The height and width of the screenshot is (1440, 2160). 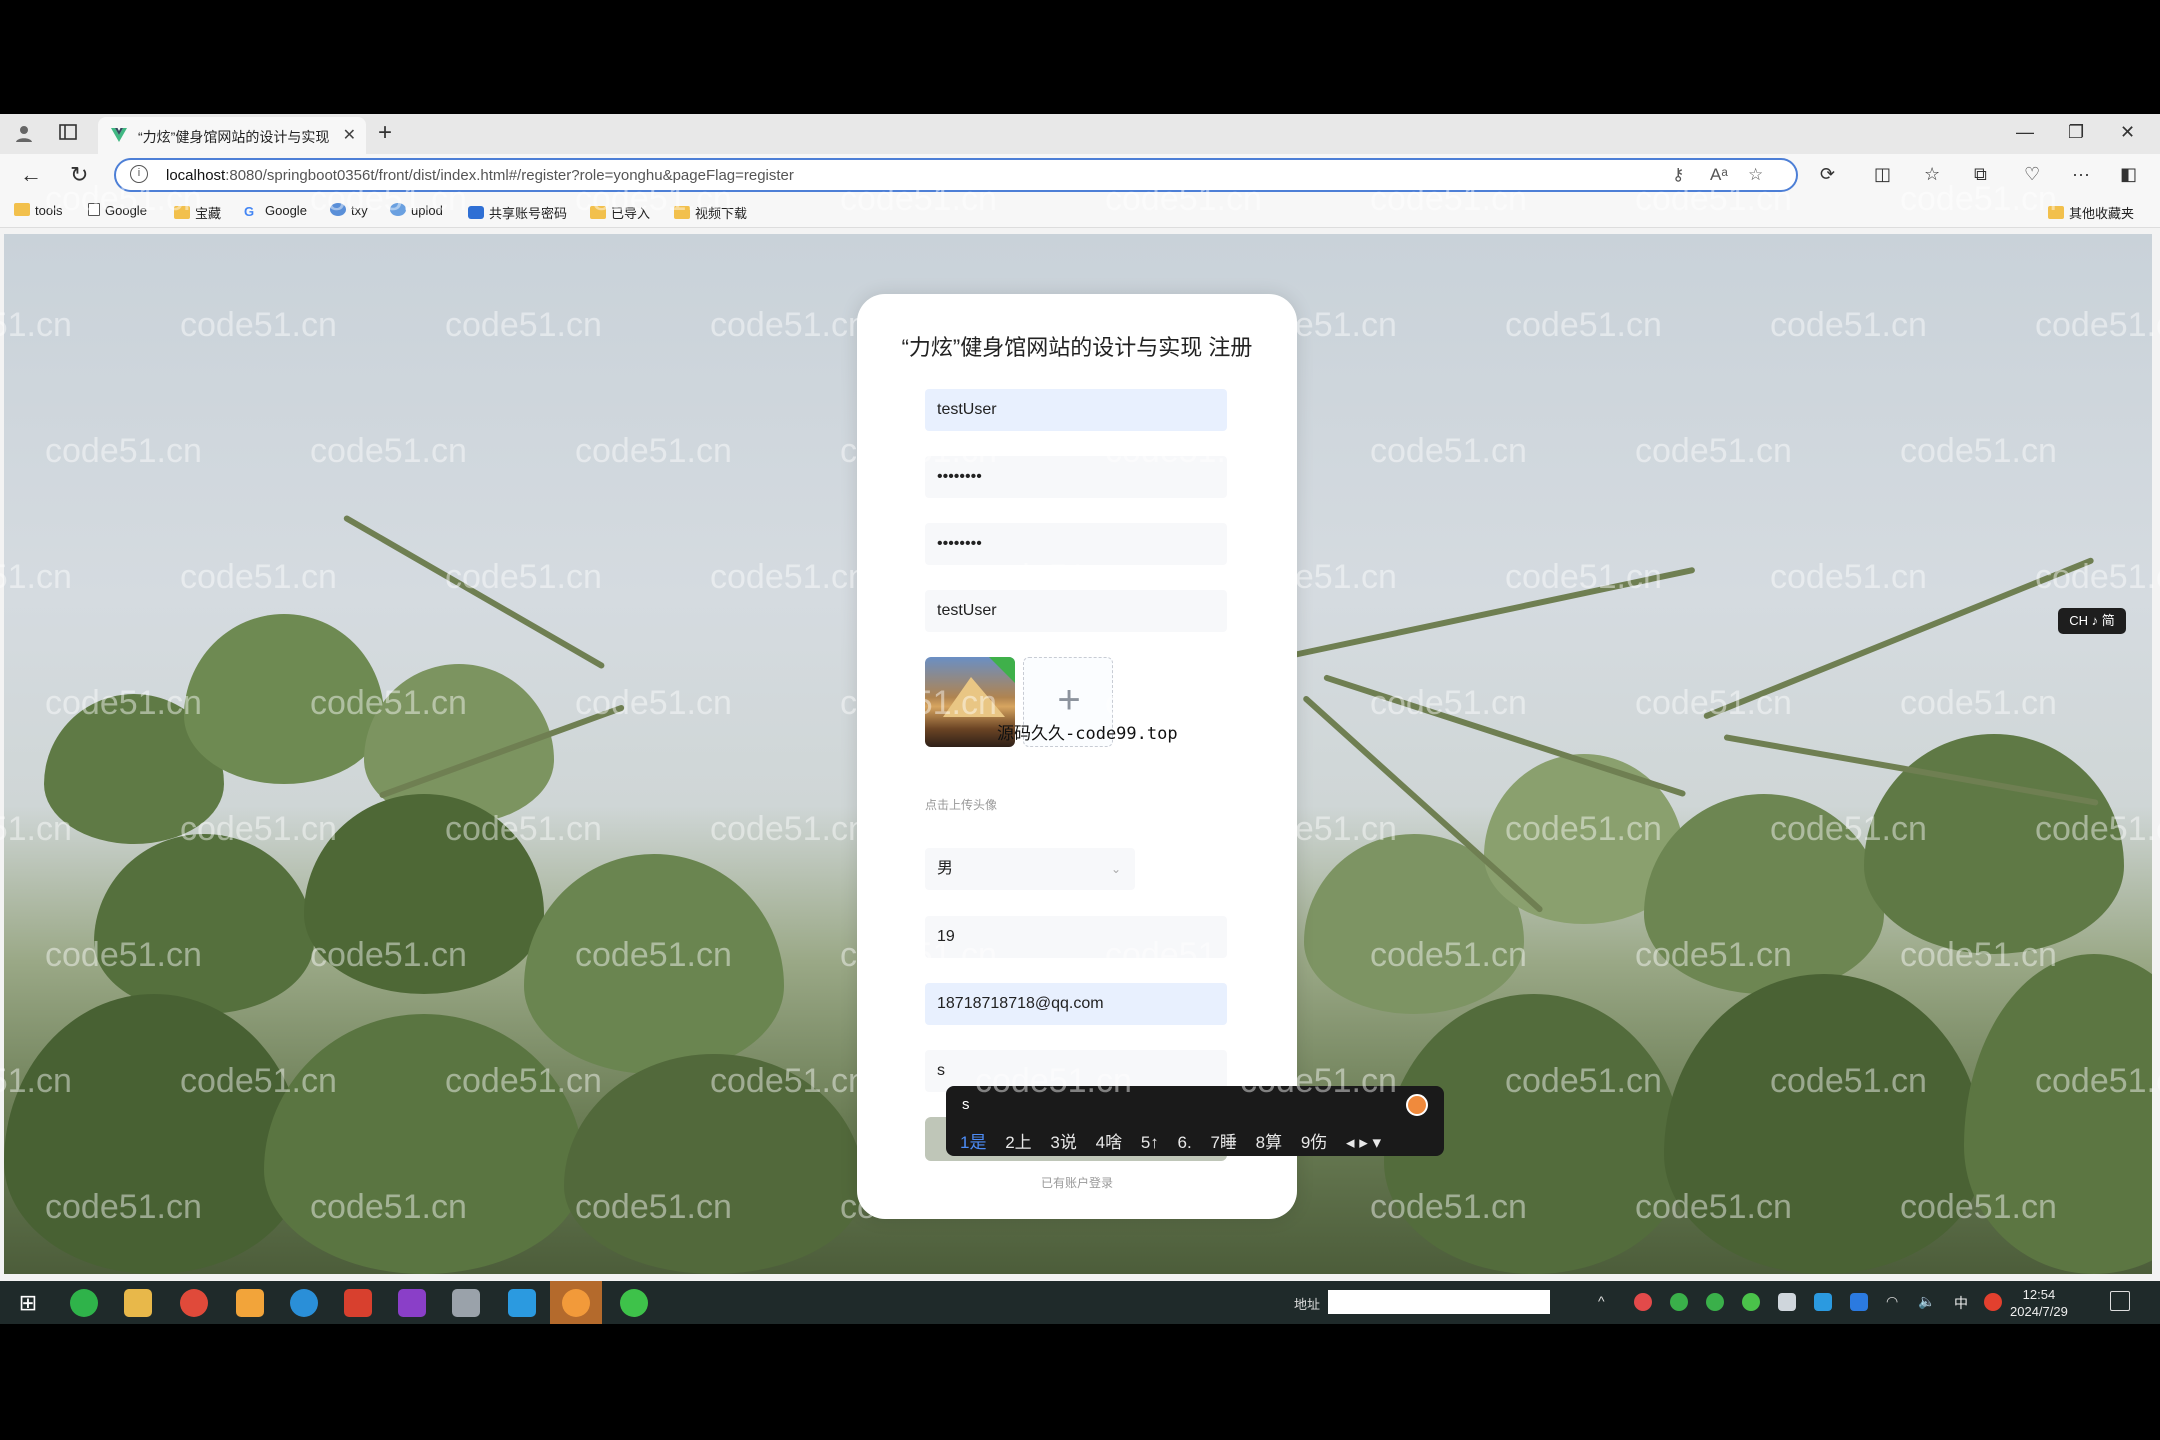 What do you see at coordinates (249, 211) in the screenshot?
I see `google-icon: G` at bounding box center [249, 211].